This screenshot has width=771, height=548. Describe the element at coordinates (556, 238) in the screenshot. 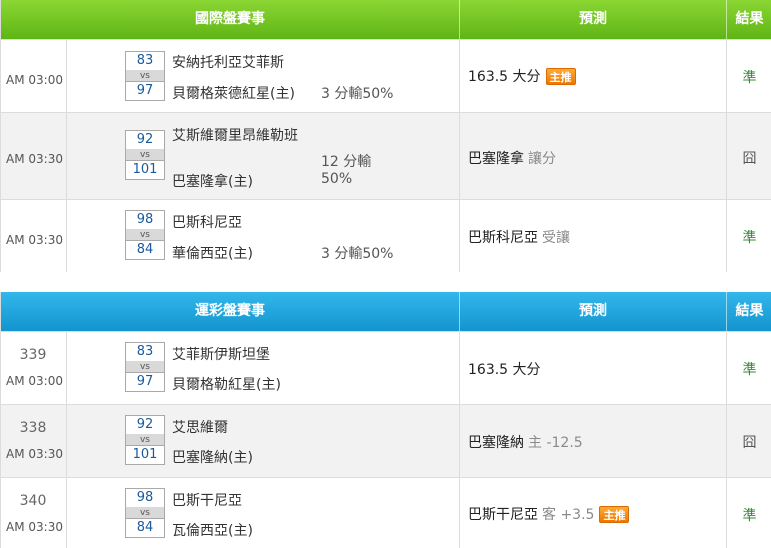

I see `prediction-detail: 受讓` at that location.